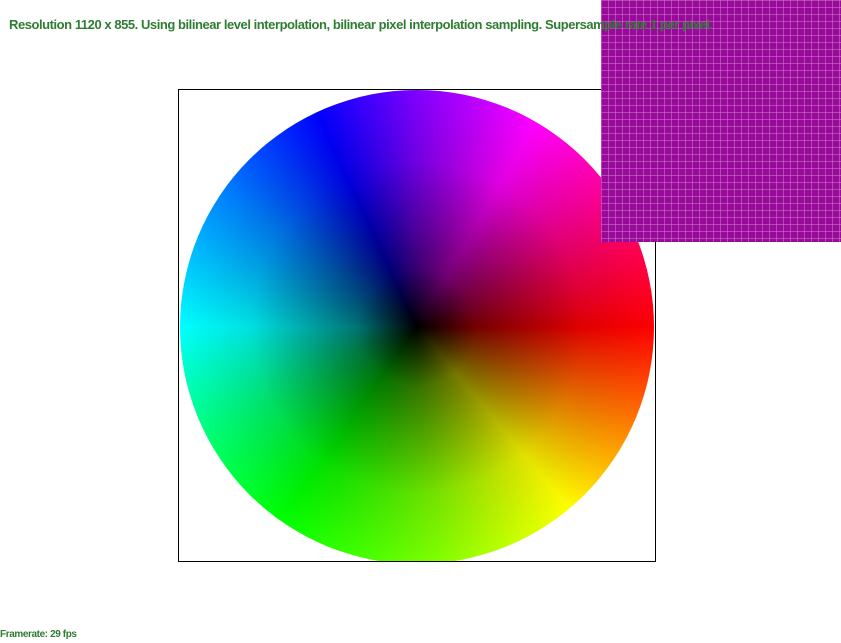 Image resolution: width=841 pixels, height=643 pixels. I want to click on framerate-readout: Framerate: 29 fps, so click(38, 634).